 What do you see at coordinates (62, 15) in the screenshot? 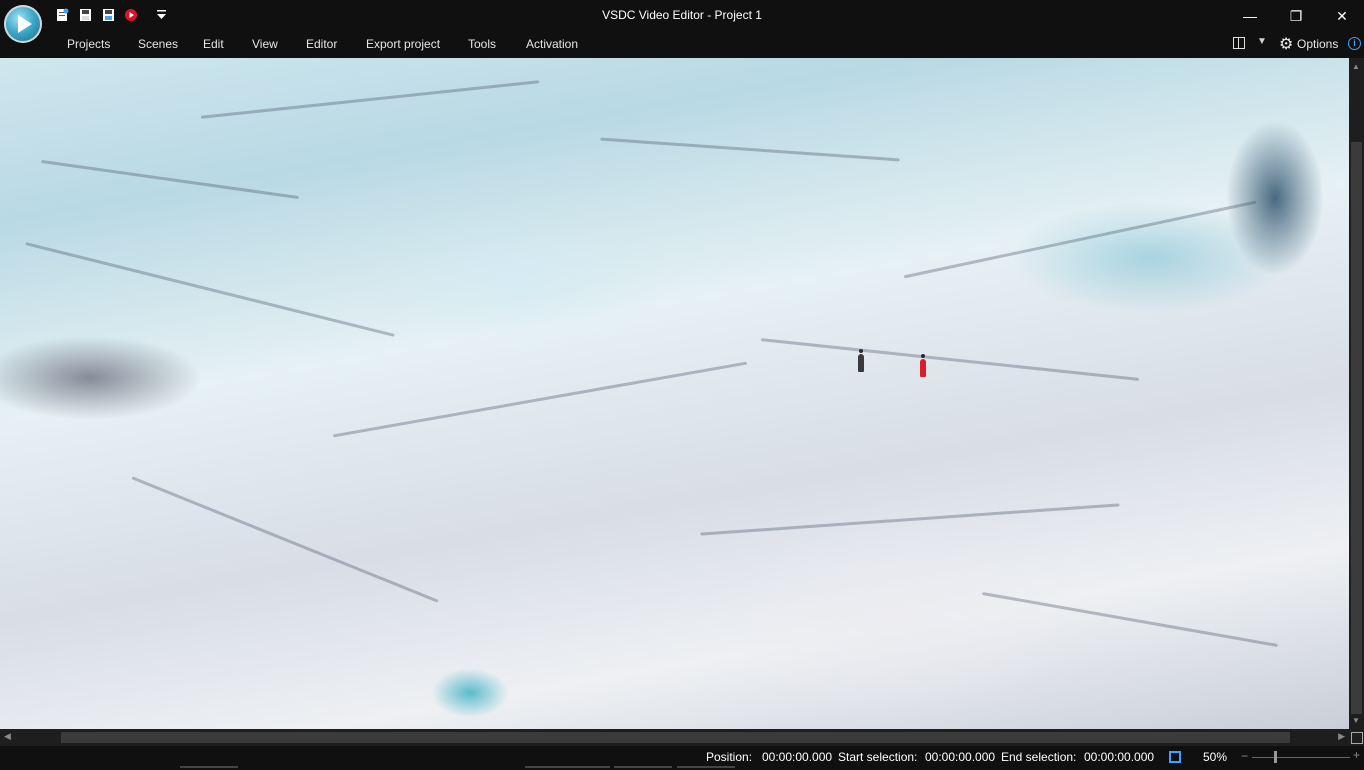
I see `new-project-icon` at bounding box center [62, 15].